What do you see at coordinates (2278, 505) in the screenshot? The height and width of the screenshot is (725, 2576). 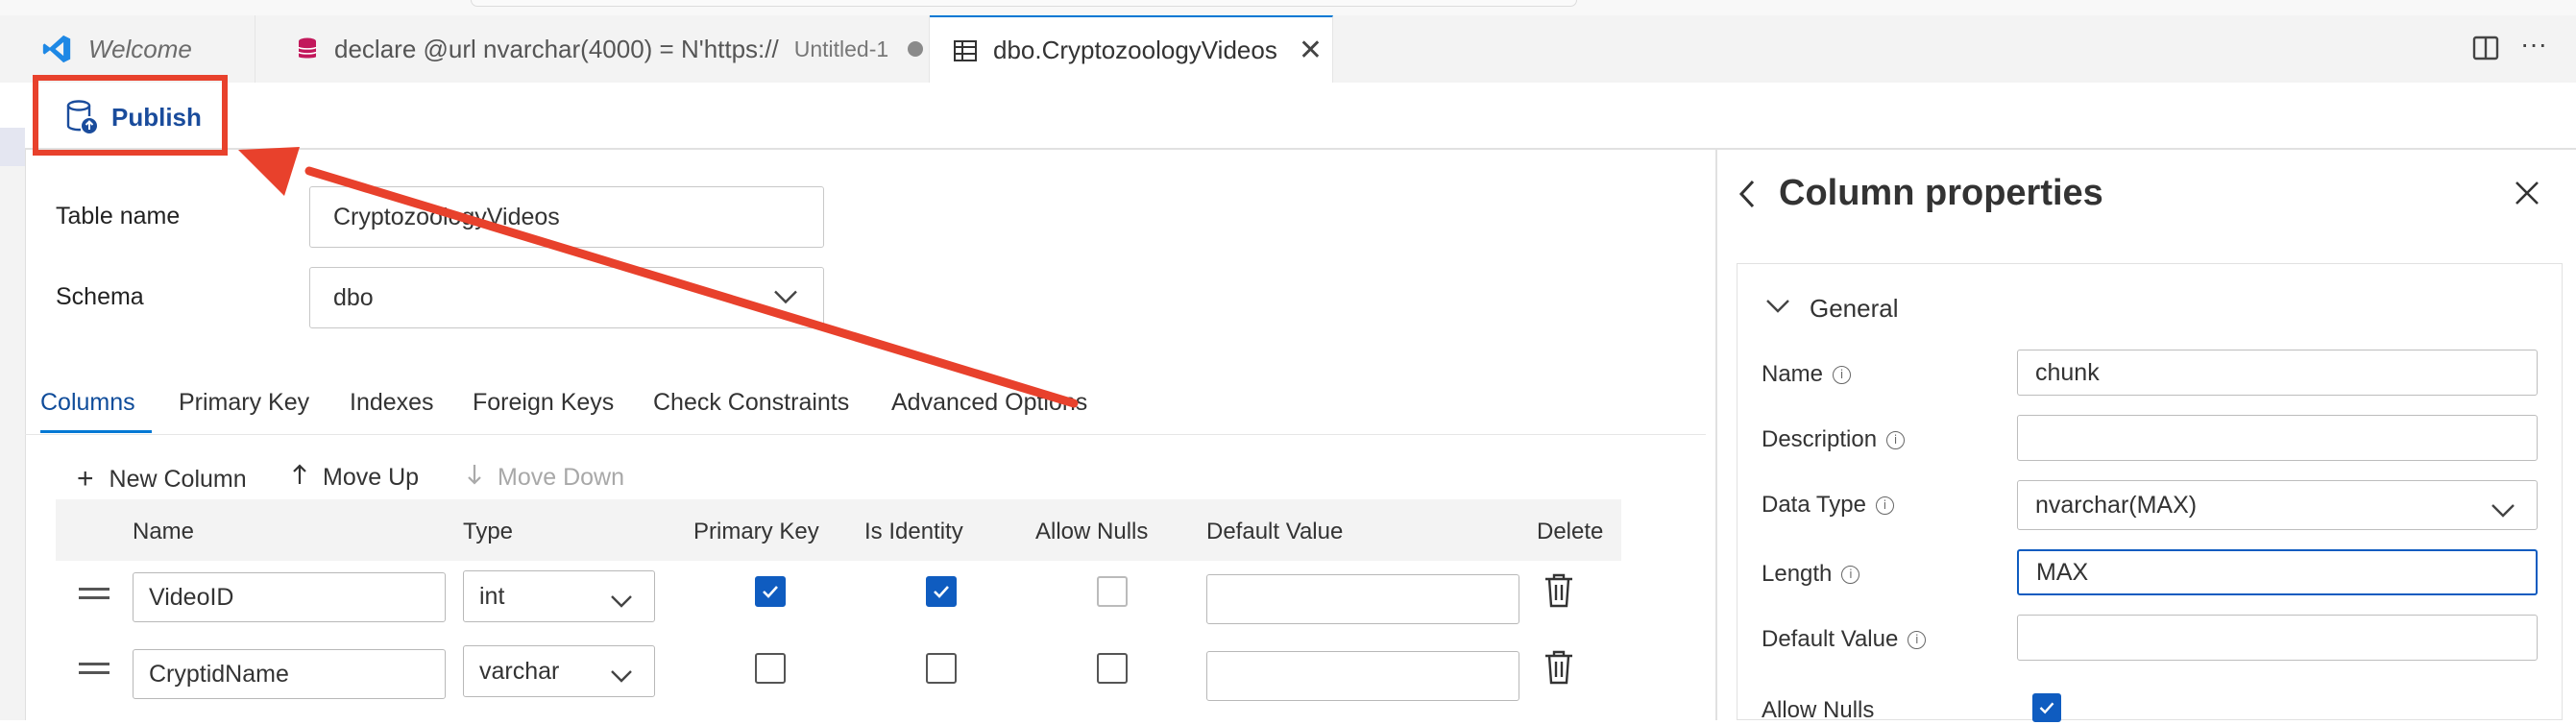 I see `data-type-select: nvarchar(MAX)` at bounding box center [2278, 505].